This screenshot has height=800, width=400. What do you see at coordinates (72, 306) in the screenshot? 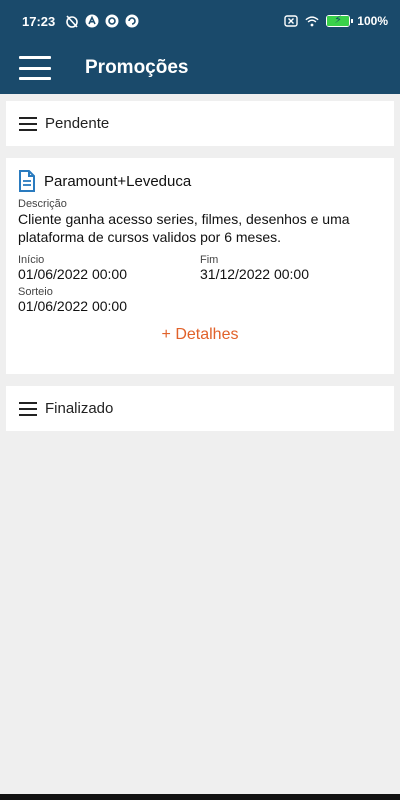
I see `draw-value: 01/06/2022 00:00` at bounding box center [72, 306].